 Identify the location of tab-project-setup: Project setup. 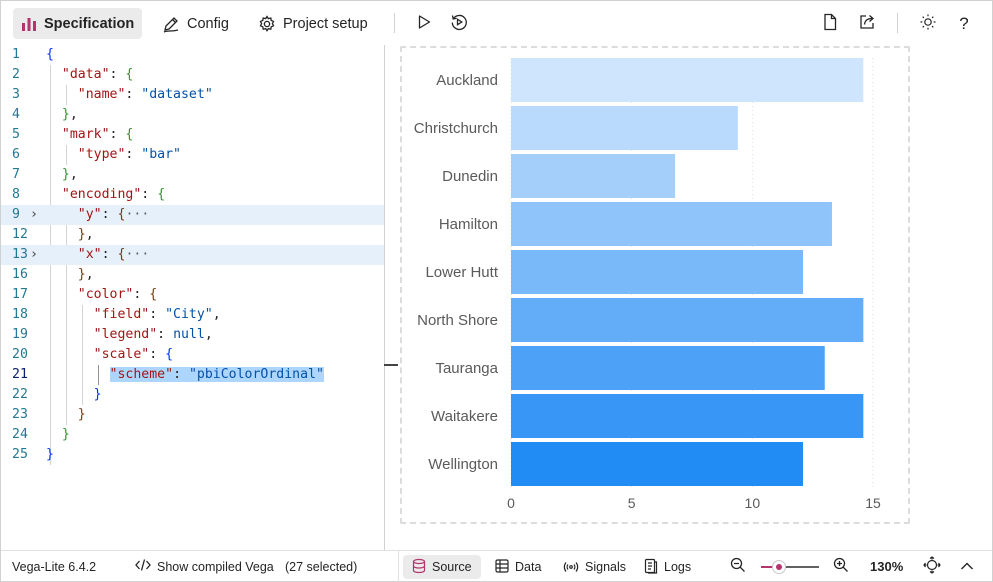
(313, 23).